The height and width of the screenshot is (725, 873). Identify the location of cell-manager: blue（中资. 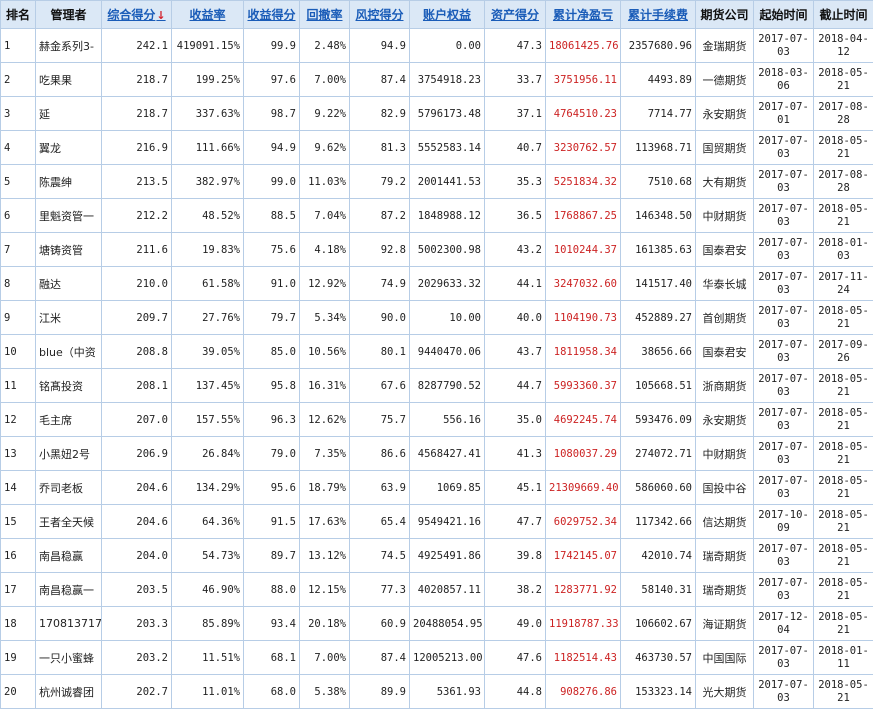
(68, 351).